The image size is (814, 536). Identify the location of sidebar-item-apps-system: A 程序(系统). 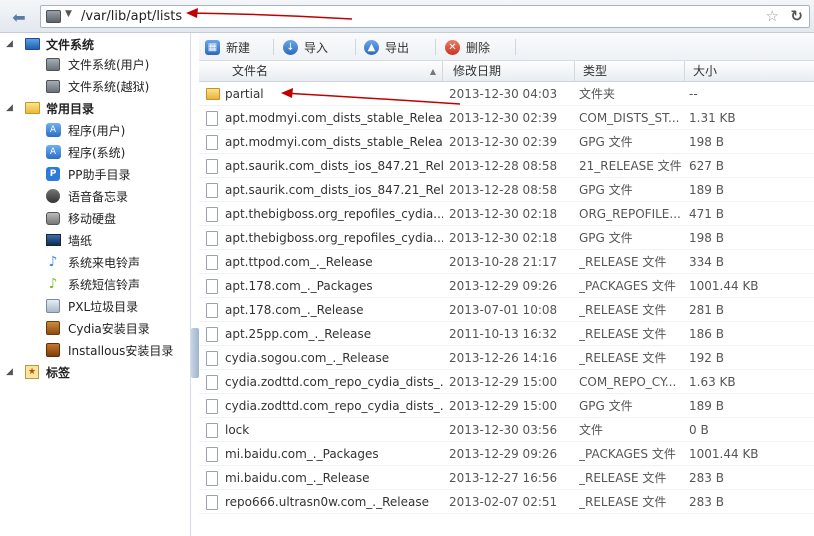
(95, 152).